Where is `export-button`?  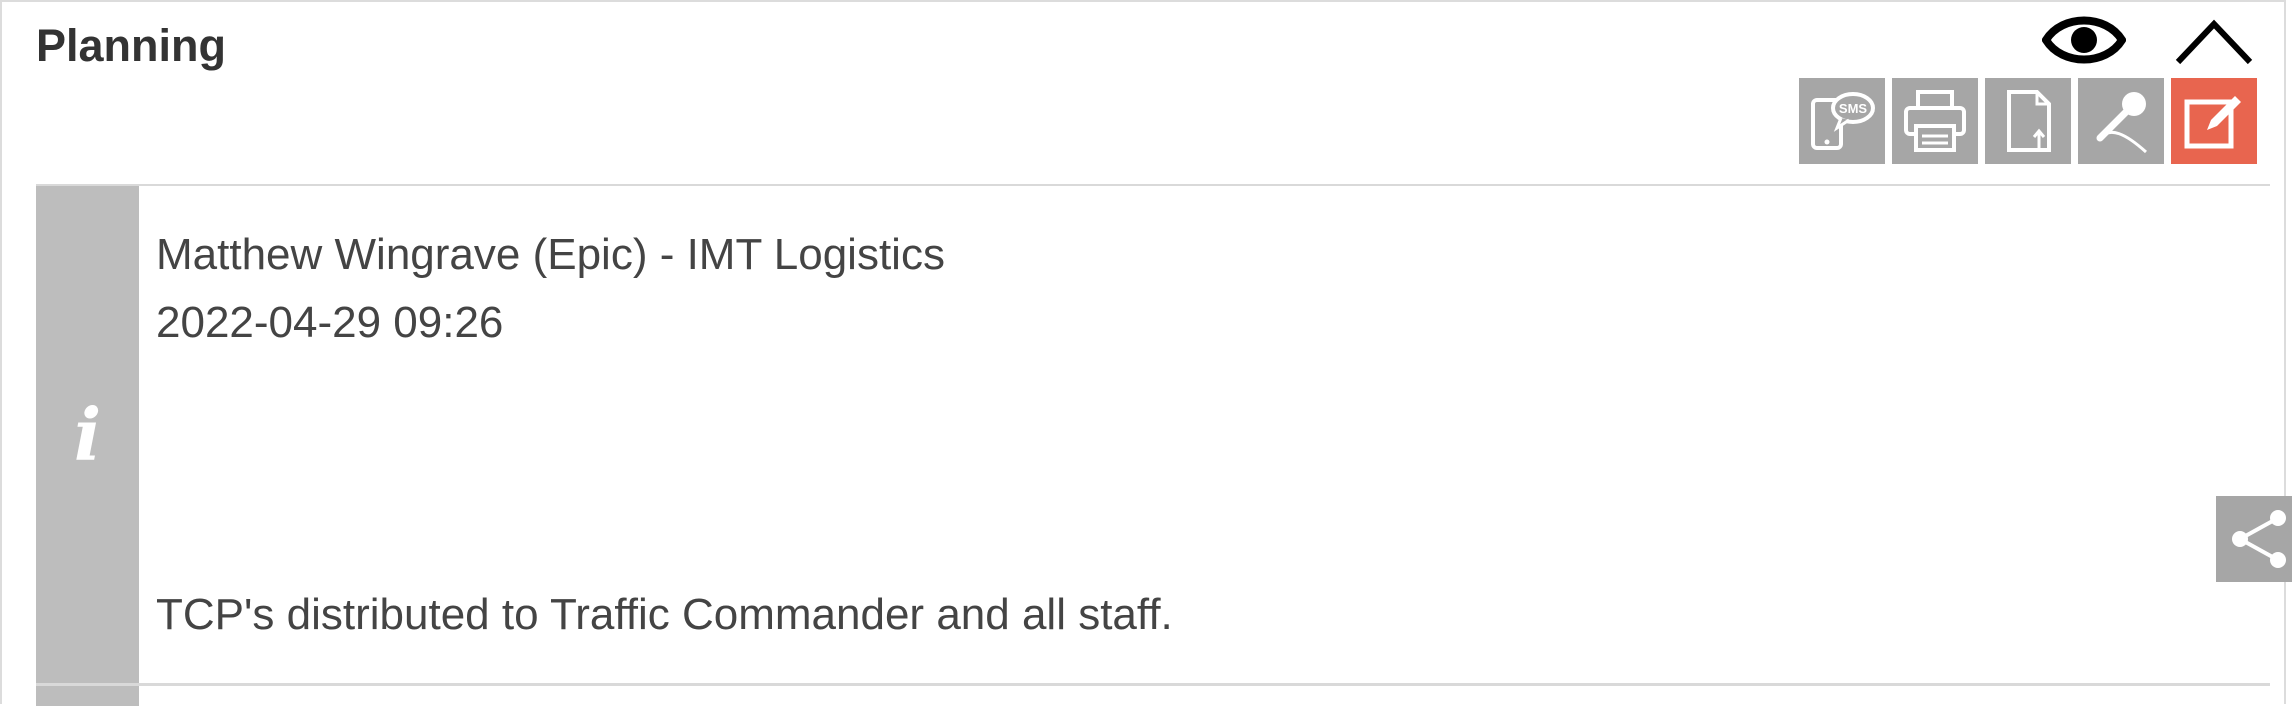 export-button is located at coordinates (2028, 121).